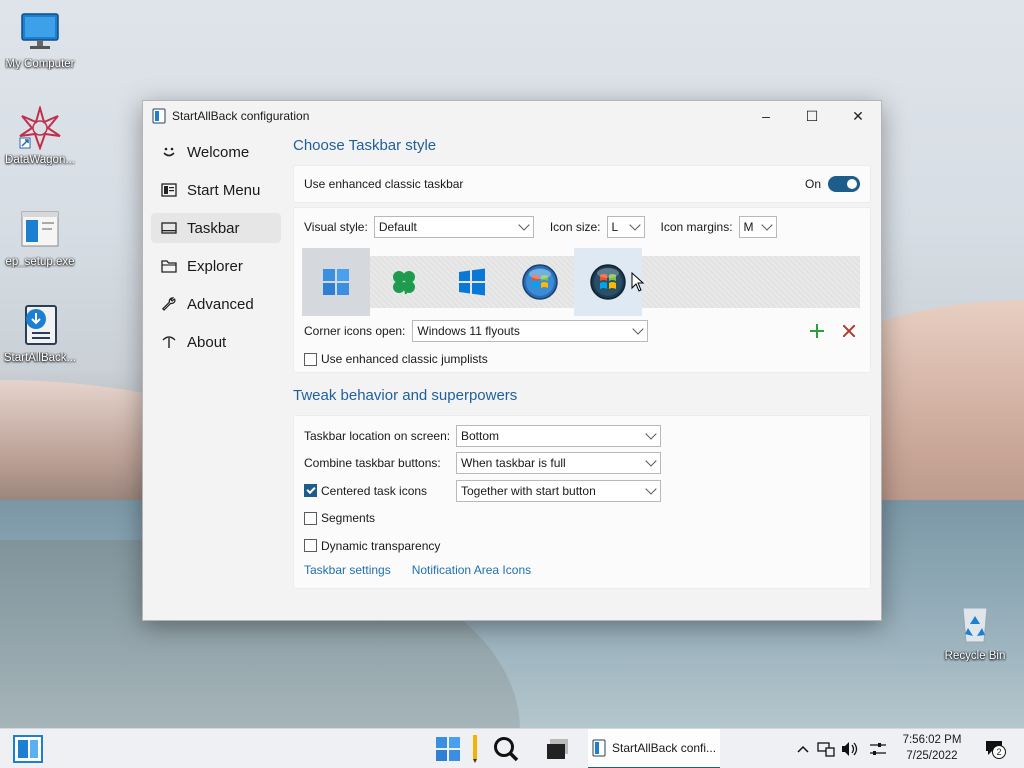  Describe the element at coordinates (558, 435) in the screenshot. I see `taskbar-location-select: Bottom` at that location.